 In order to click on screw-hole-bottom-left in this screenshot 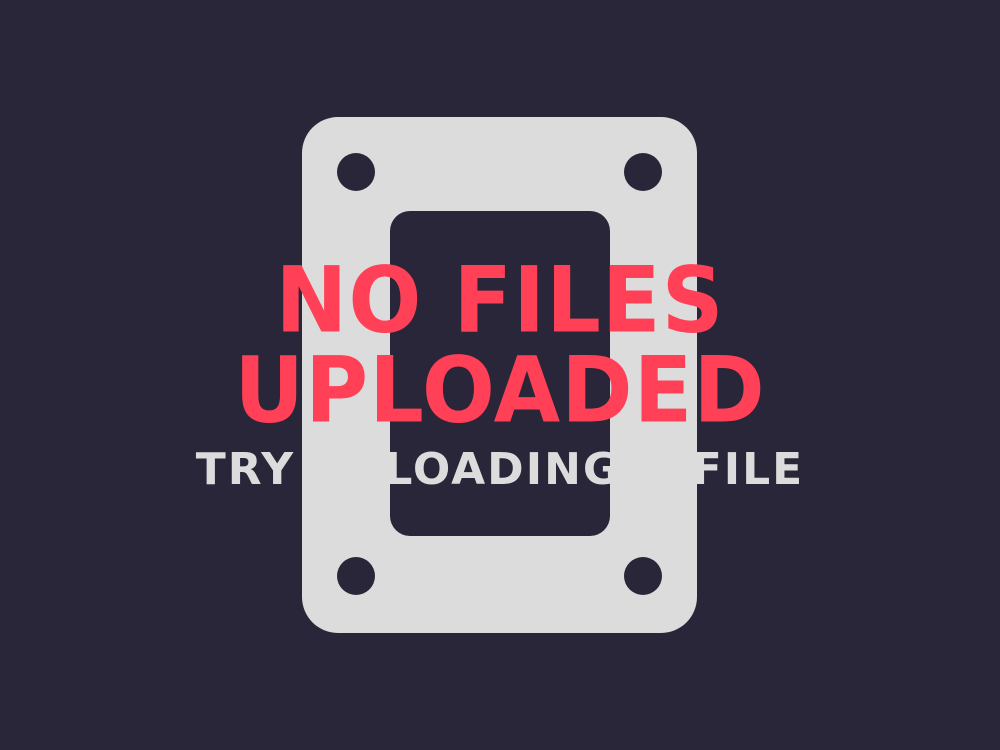, I will do `click(356, 576)`.